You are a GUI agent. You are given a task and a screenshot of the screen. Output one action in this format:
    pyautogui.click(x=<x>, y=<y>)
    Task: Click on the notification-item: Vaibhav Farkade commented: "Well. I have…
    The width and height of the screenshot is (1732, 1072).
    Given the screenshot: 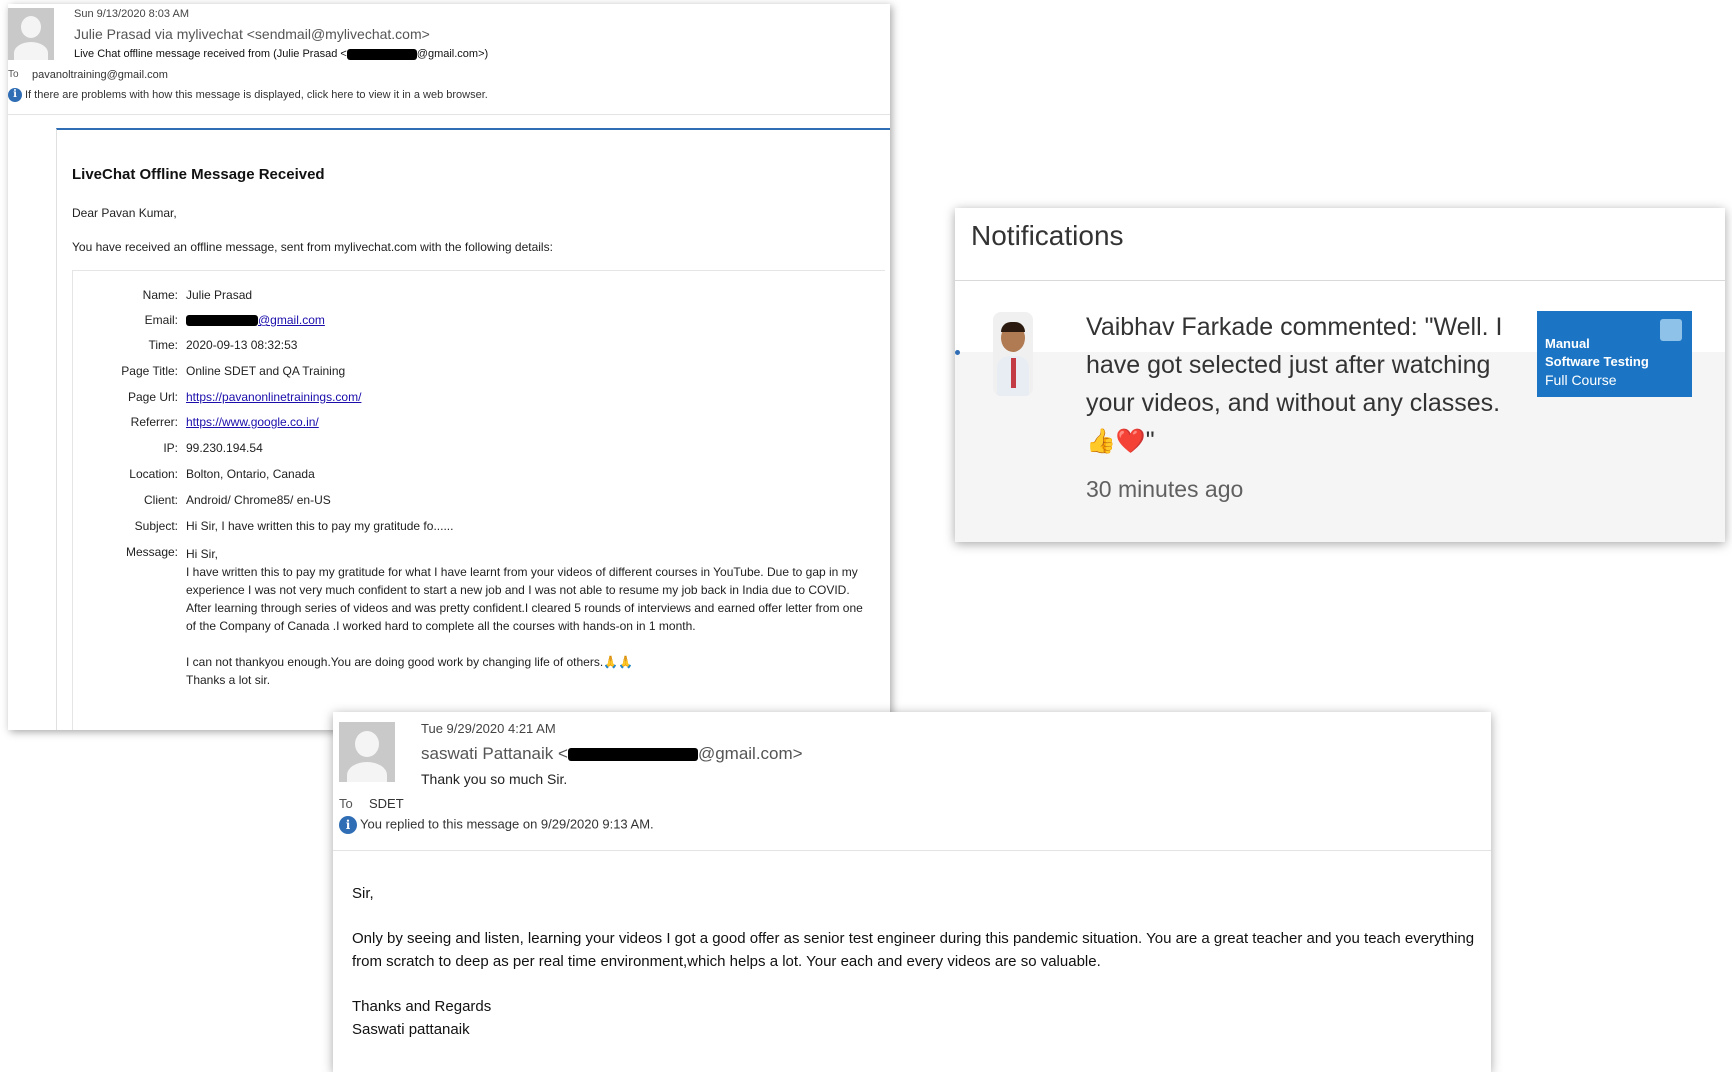 What is the action you would take?
    pyautogui.click(x=1306, y=384)
    